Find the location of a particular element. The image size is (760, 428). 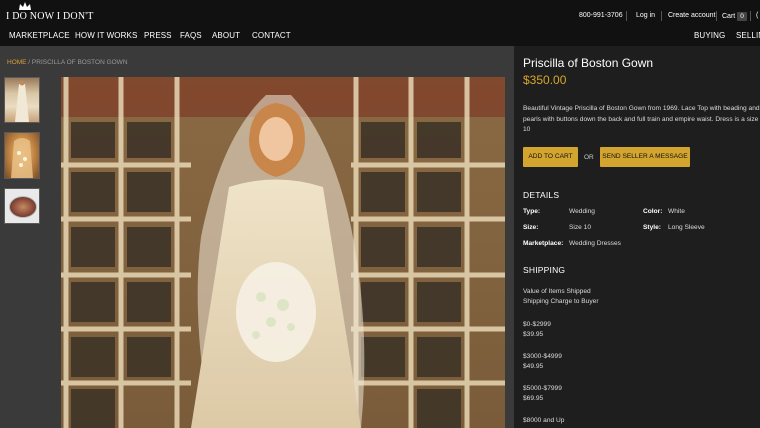

site-logo: I DO NOW I DON'T is located at coordinates (50, 14).